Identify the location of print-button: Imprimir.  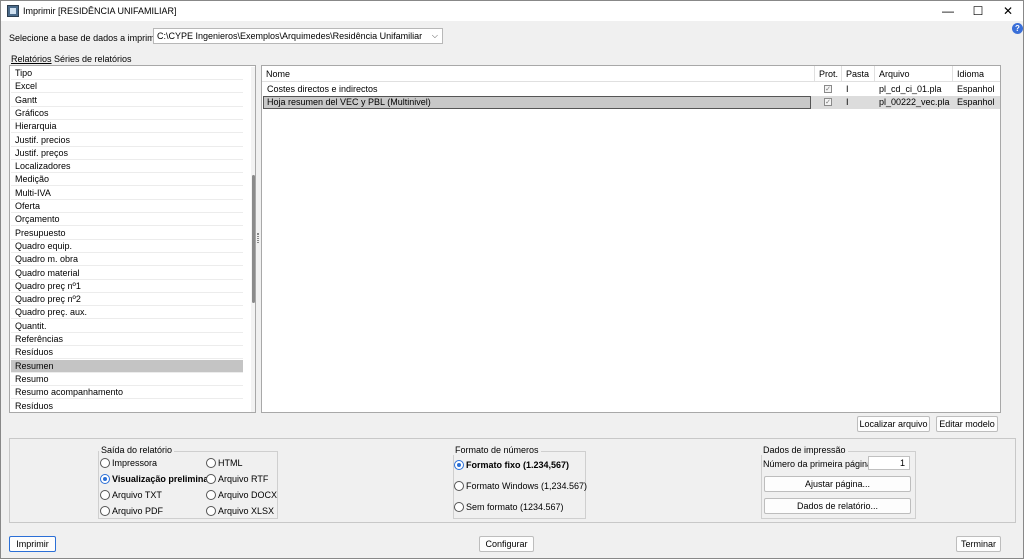
(32, 544).